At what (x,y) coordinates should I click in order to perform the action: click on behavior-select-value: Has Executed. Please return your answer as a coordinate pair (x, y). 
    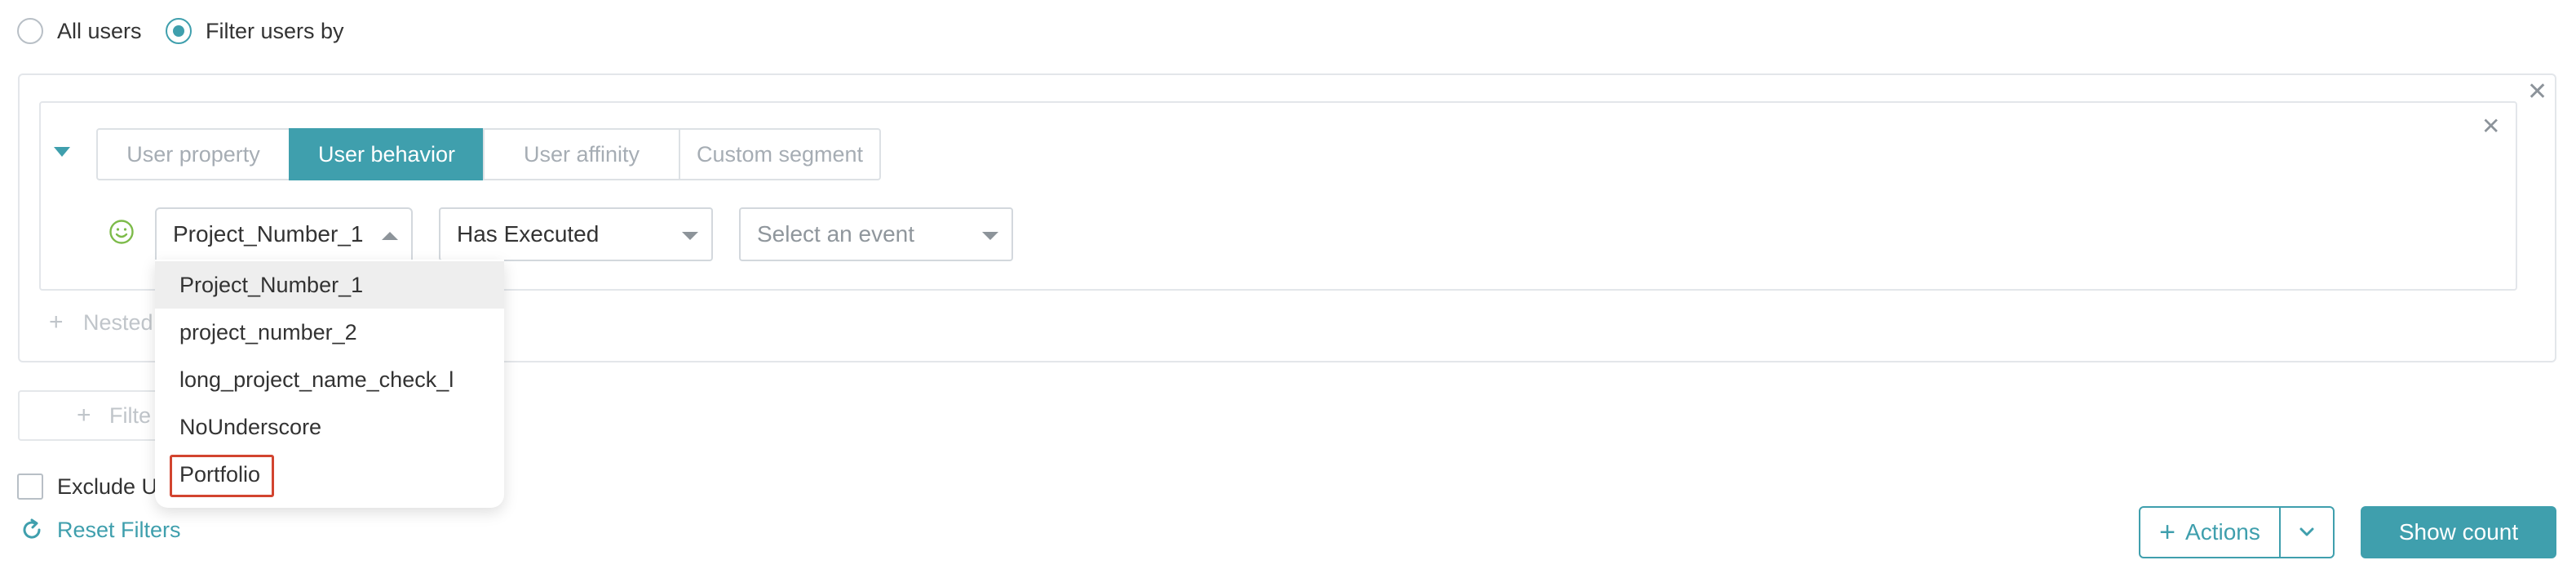
    Looking at the image, I should click on (528, 234).